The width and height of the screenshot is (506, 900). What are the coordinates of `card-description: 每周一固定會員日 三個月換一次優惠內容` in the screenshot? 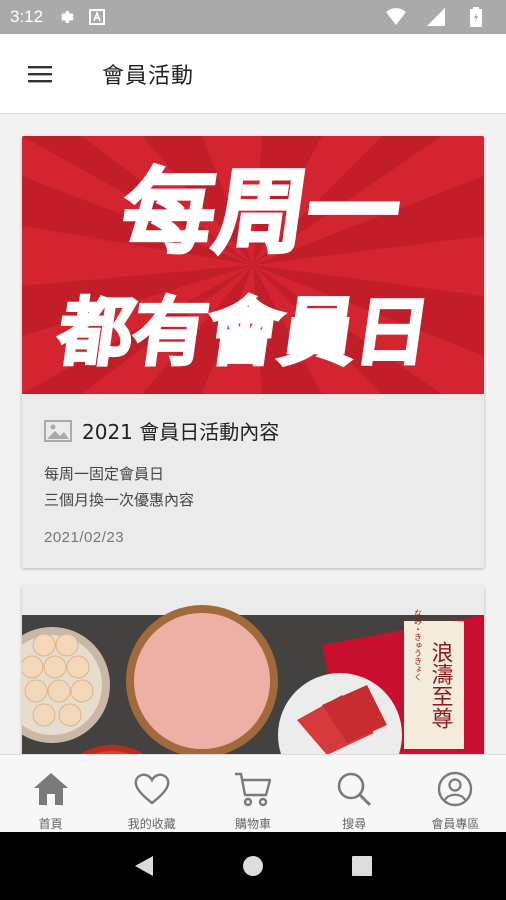 It's located at (253, 479).